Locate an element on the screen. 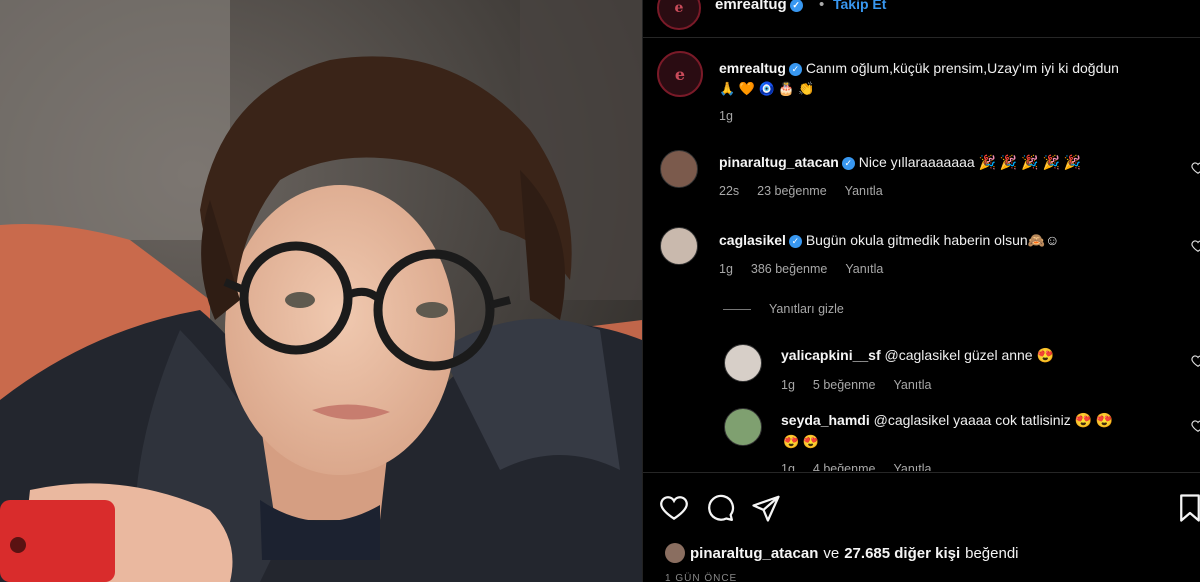 This screenshot has width=1200, height=582. author-username-text: emrealtug is located at coordinates (751, 6).